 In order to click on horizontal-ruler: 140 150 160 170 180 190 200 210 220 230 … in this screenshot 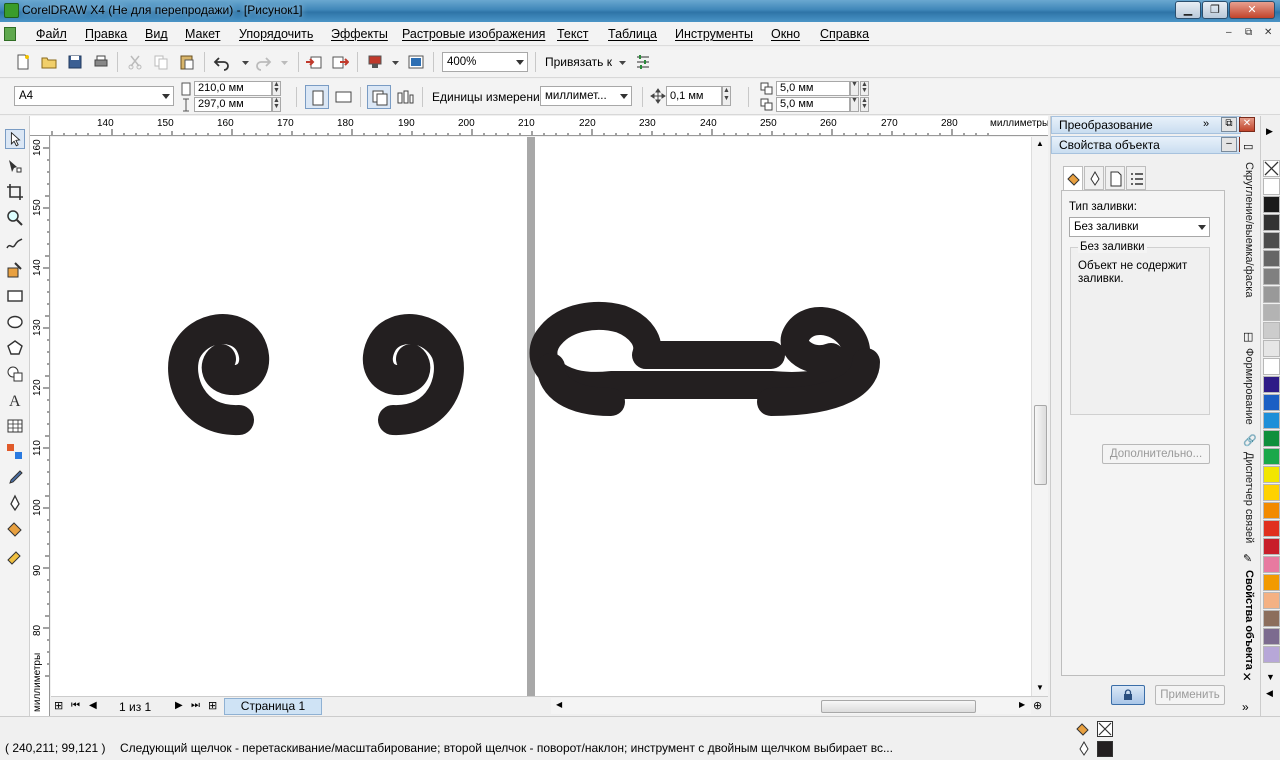, I will do `click(539, 126)`.